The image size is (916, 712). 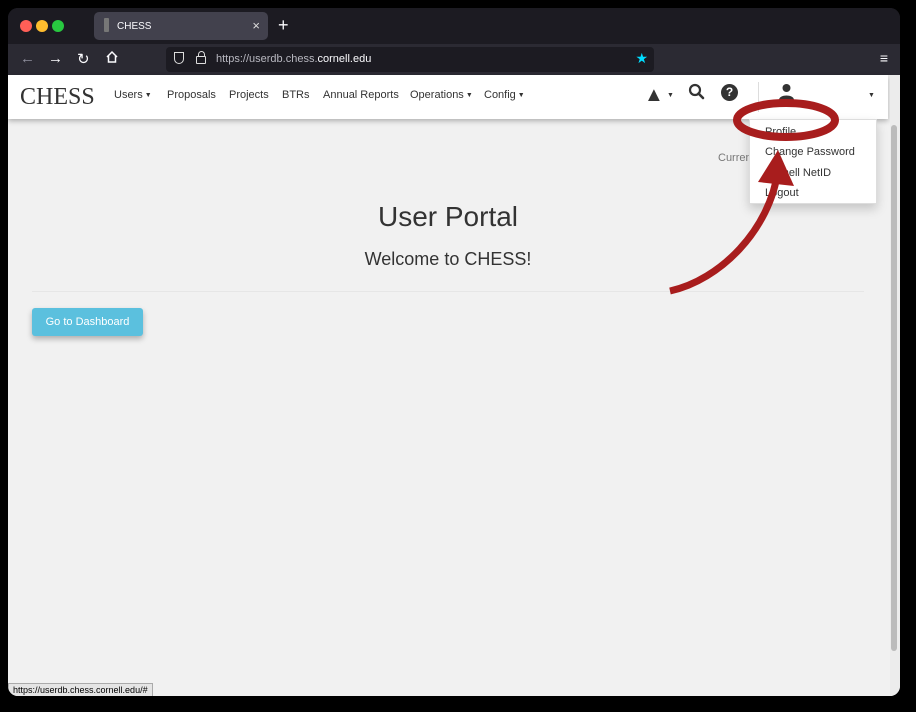 I want to click on currently-text: Curren, so click(x=735, y=158).